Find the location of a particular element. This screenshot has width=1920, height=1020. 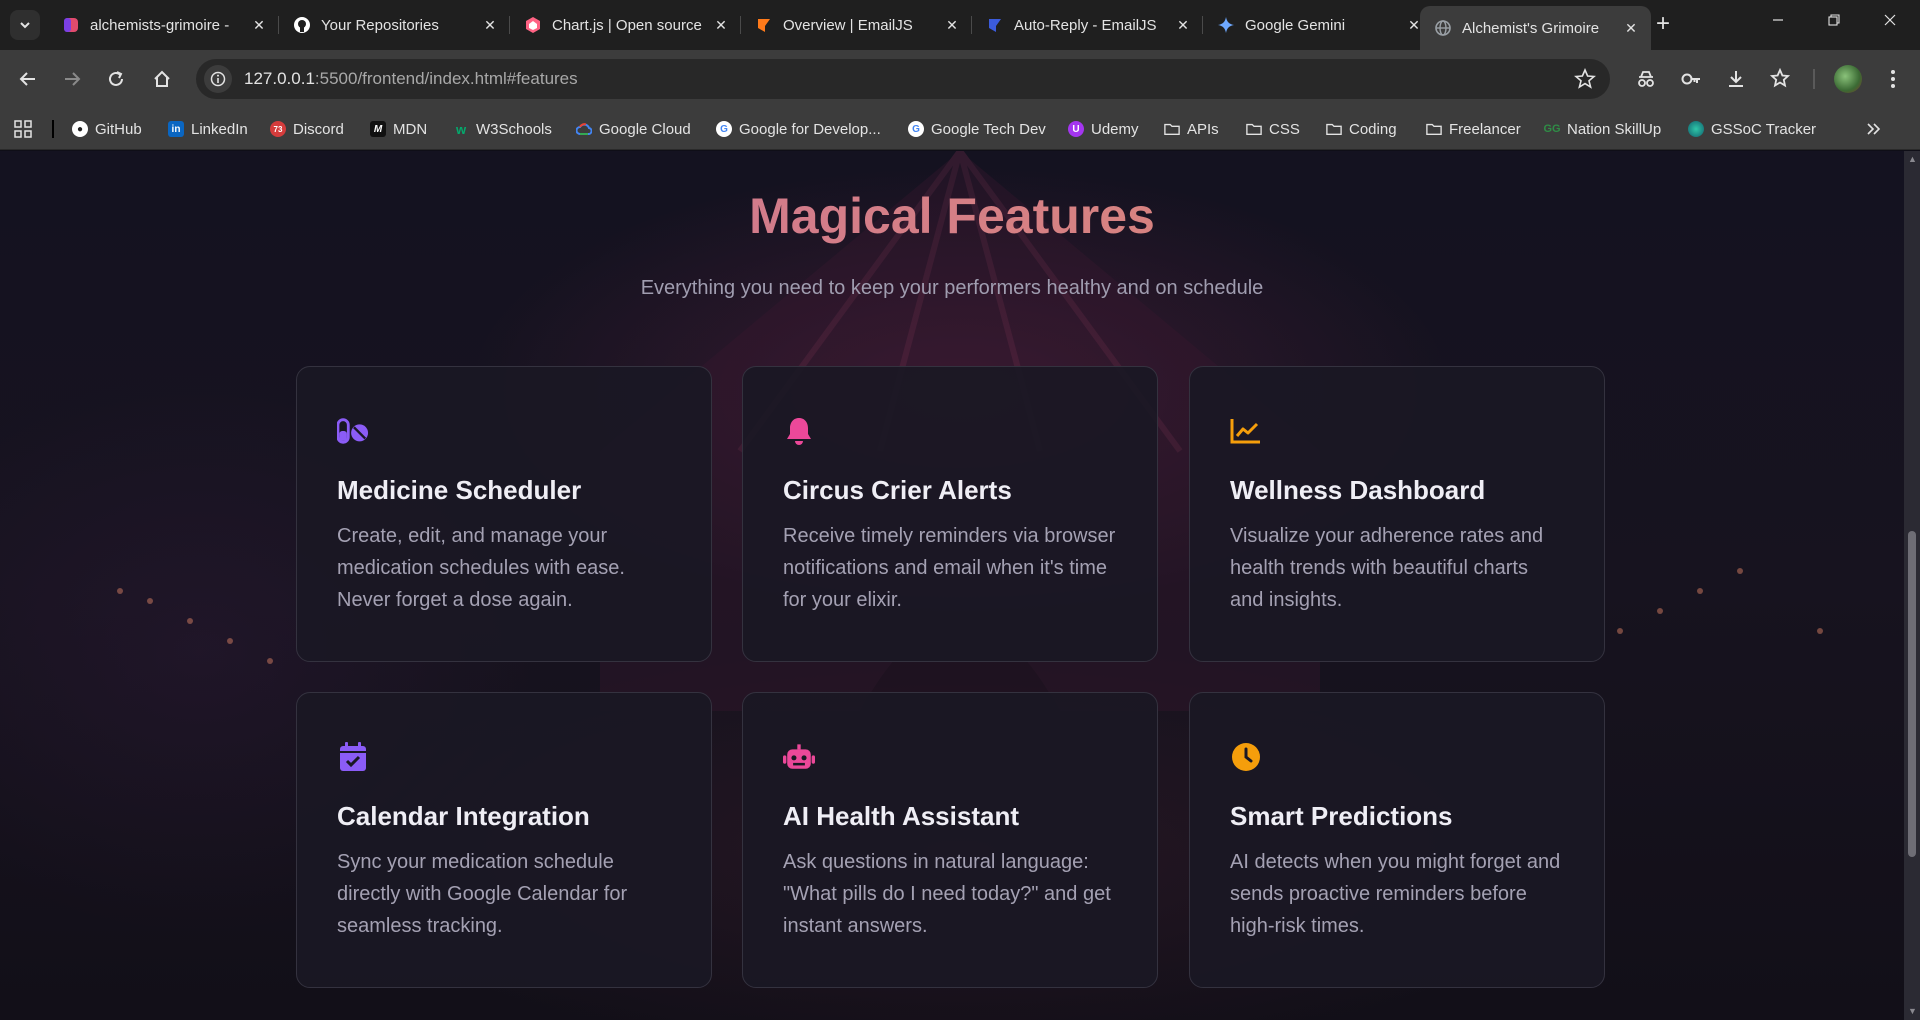

bookmark-udemy: U Udemy is located at coordinates (1103, 129).